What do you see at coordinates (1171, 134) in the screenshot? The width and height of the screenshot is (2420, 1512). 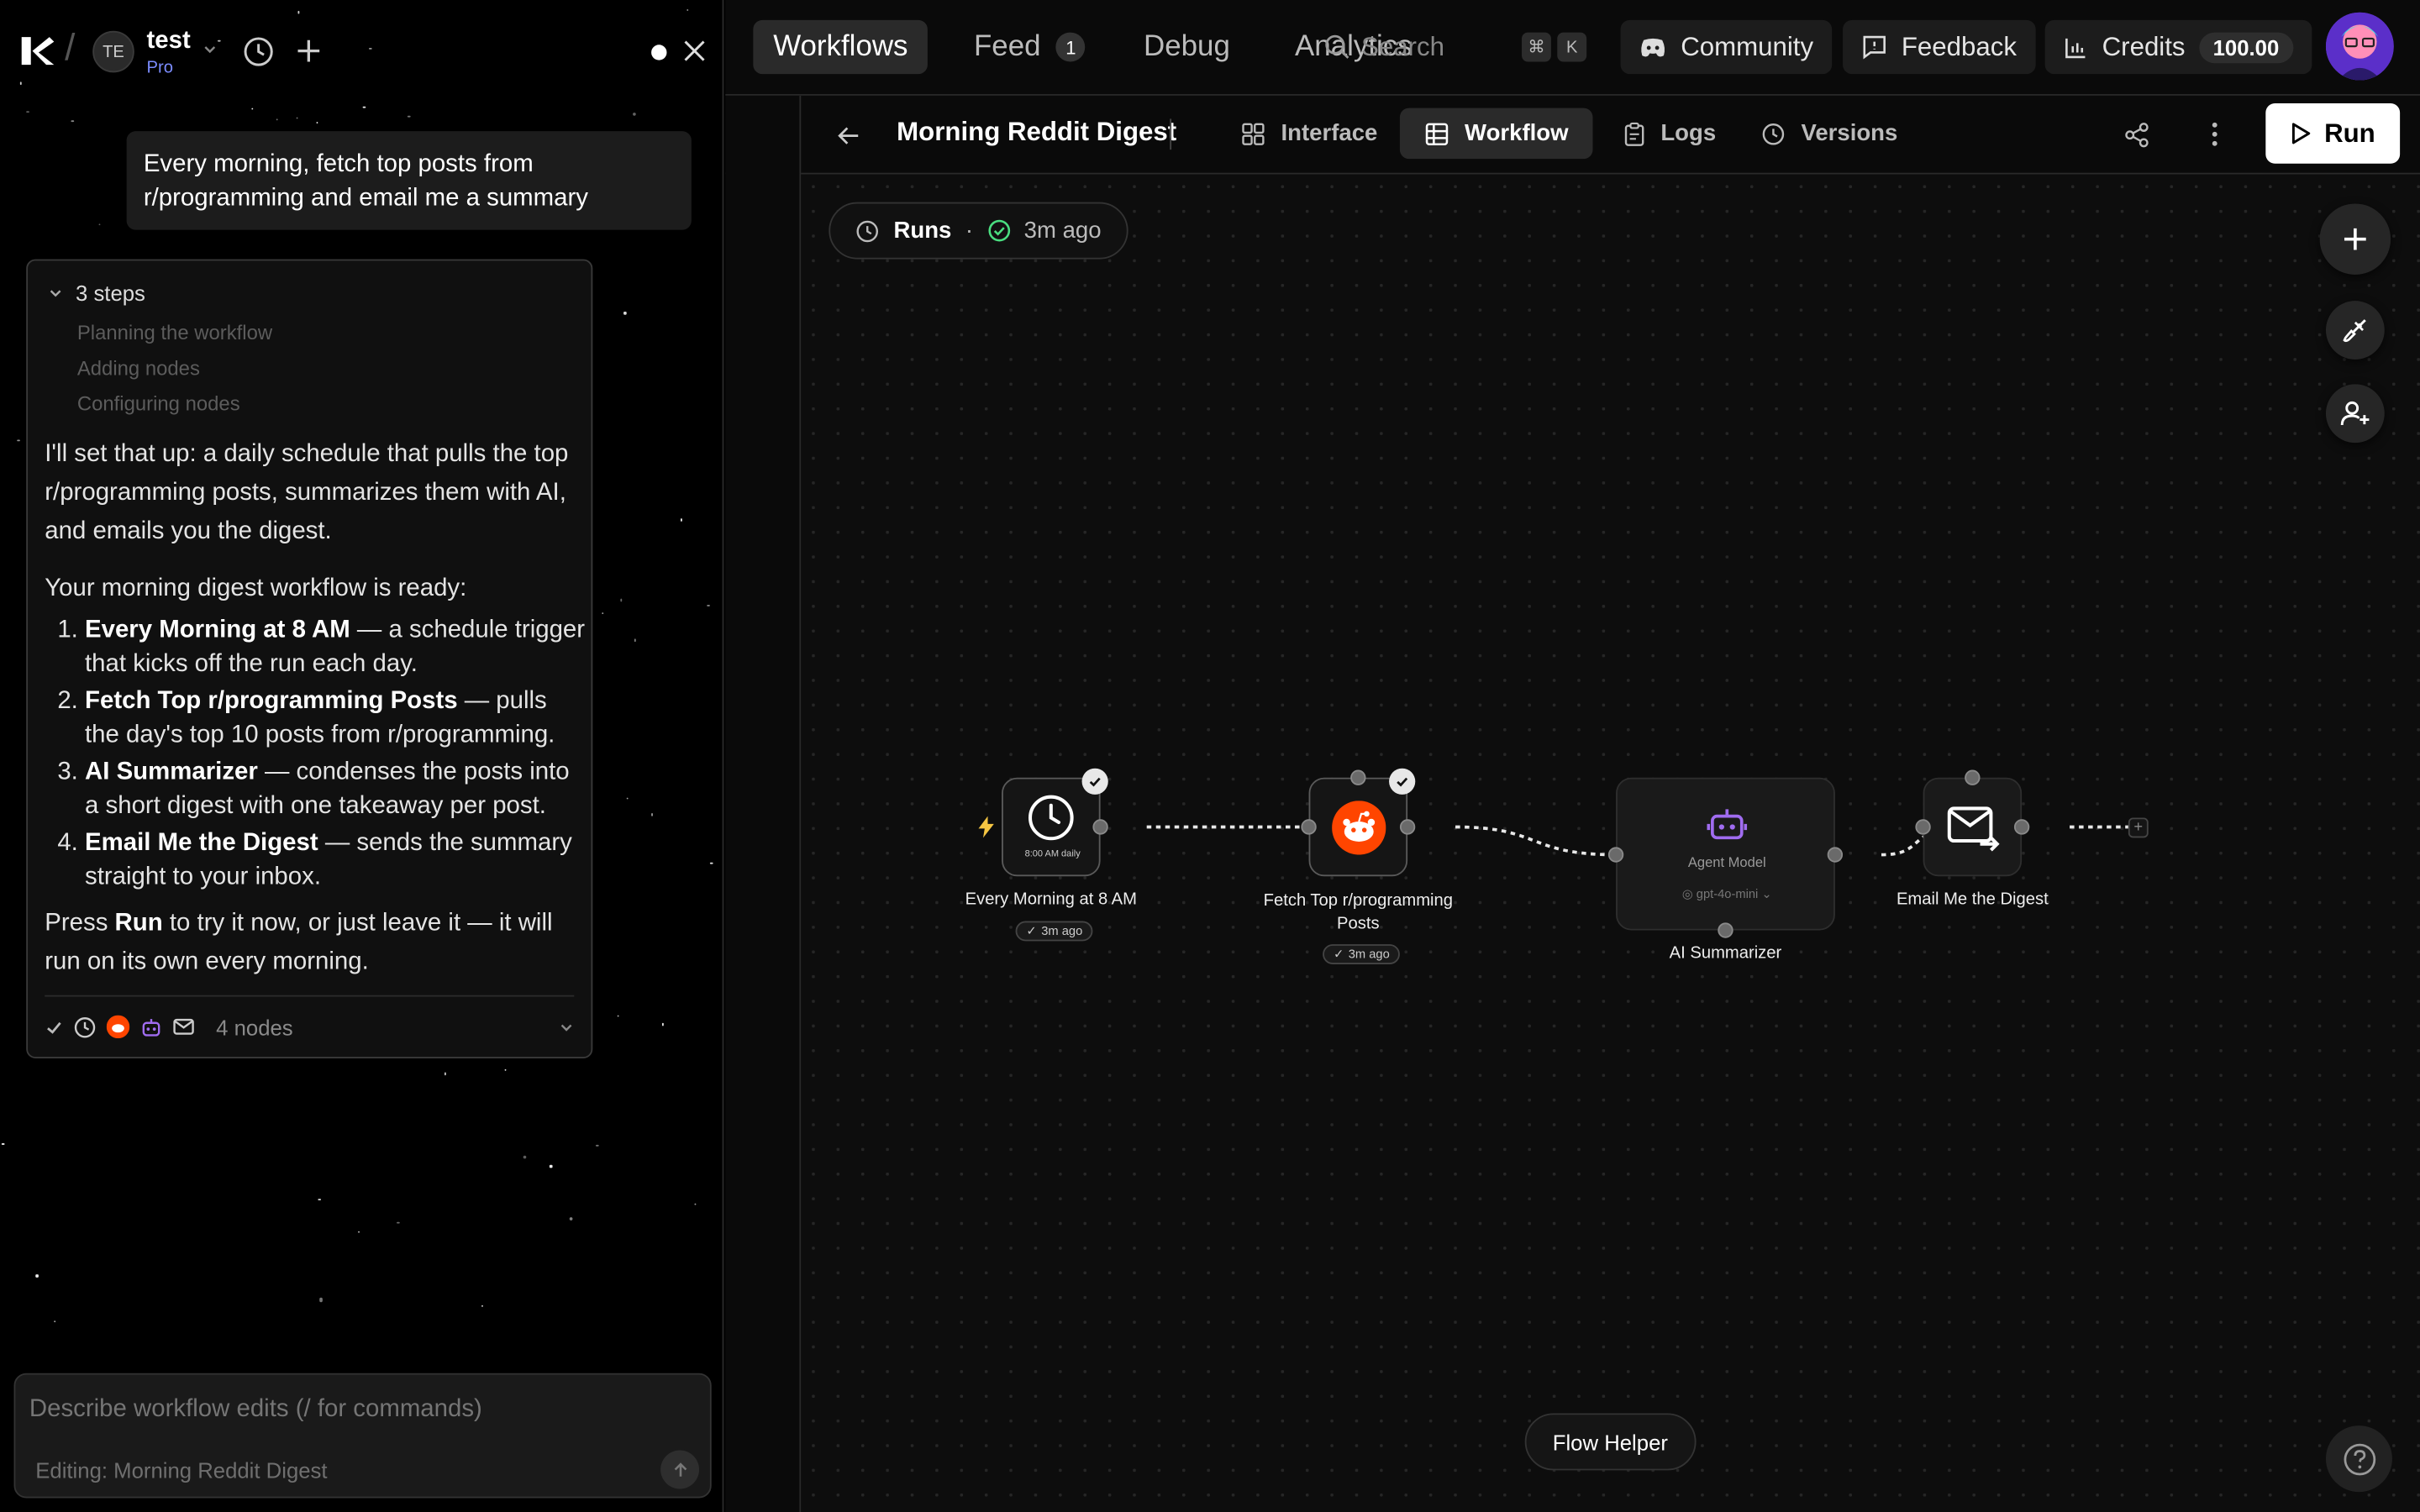 I see `divider` at bounding box center [1171, 134].